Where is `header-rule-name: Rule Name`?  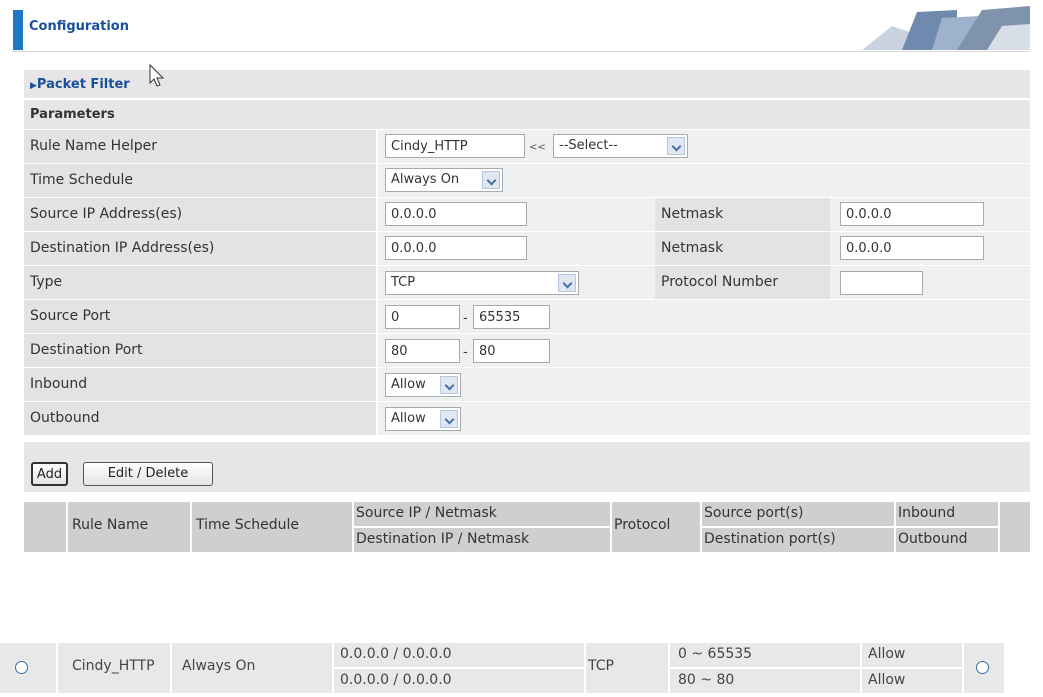 header-rule-name: Rule Name is located at coordinates (129, 527).